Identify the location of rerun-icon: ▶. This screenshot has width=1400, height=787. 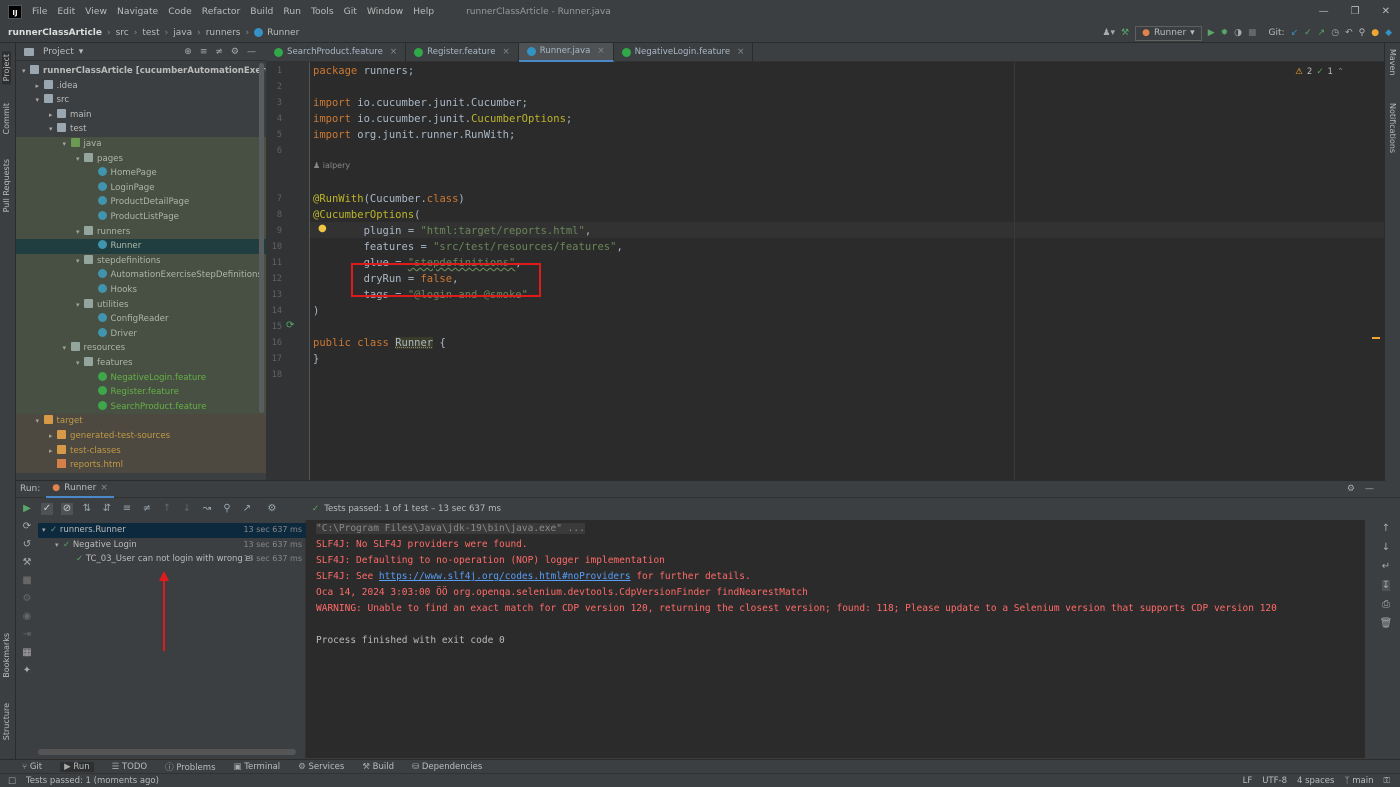
(27, 508).